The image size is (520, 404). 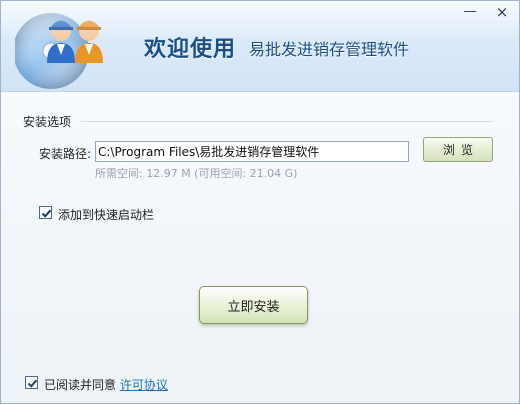 I want to click on agree-license-checkbox, so click(x=31, y=382).